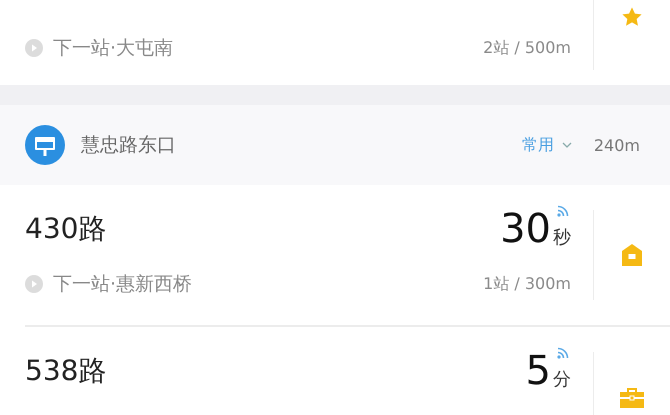  Describe the element at coordinates (562, 237) in the screenshot. I see `time-unit: 秒` at that location.